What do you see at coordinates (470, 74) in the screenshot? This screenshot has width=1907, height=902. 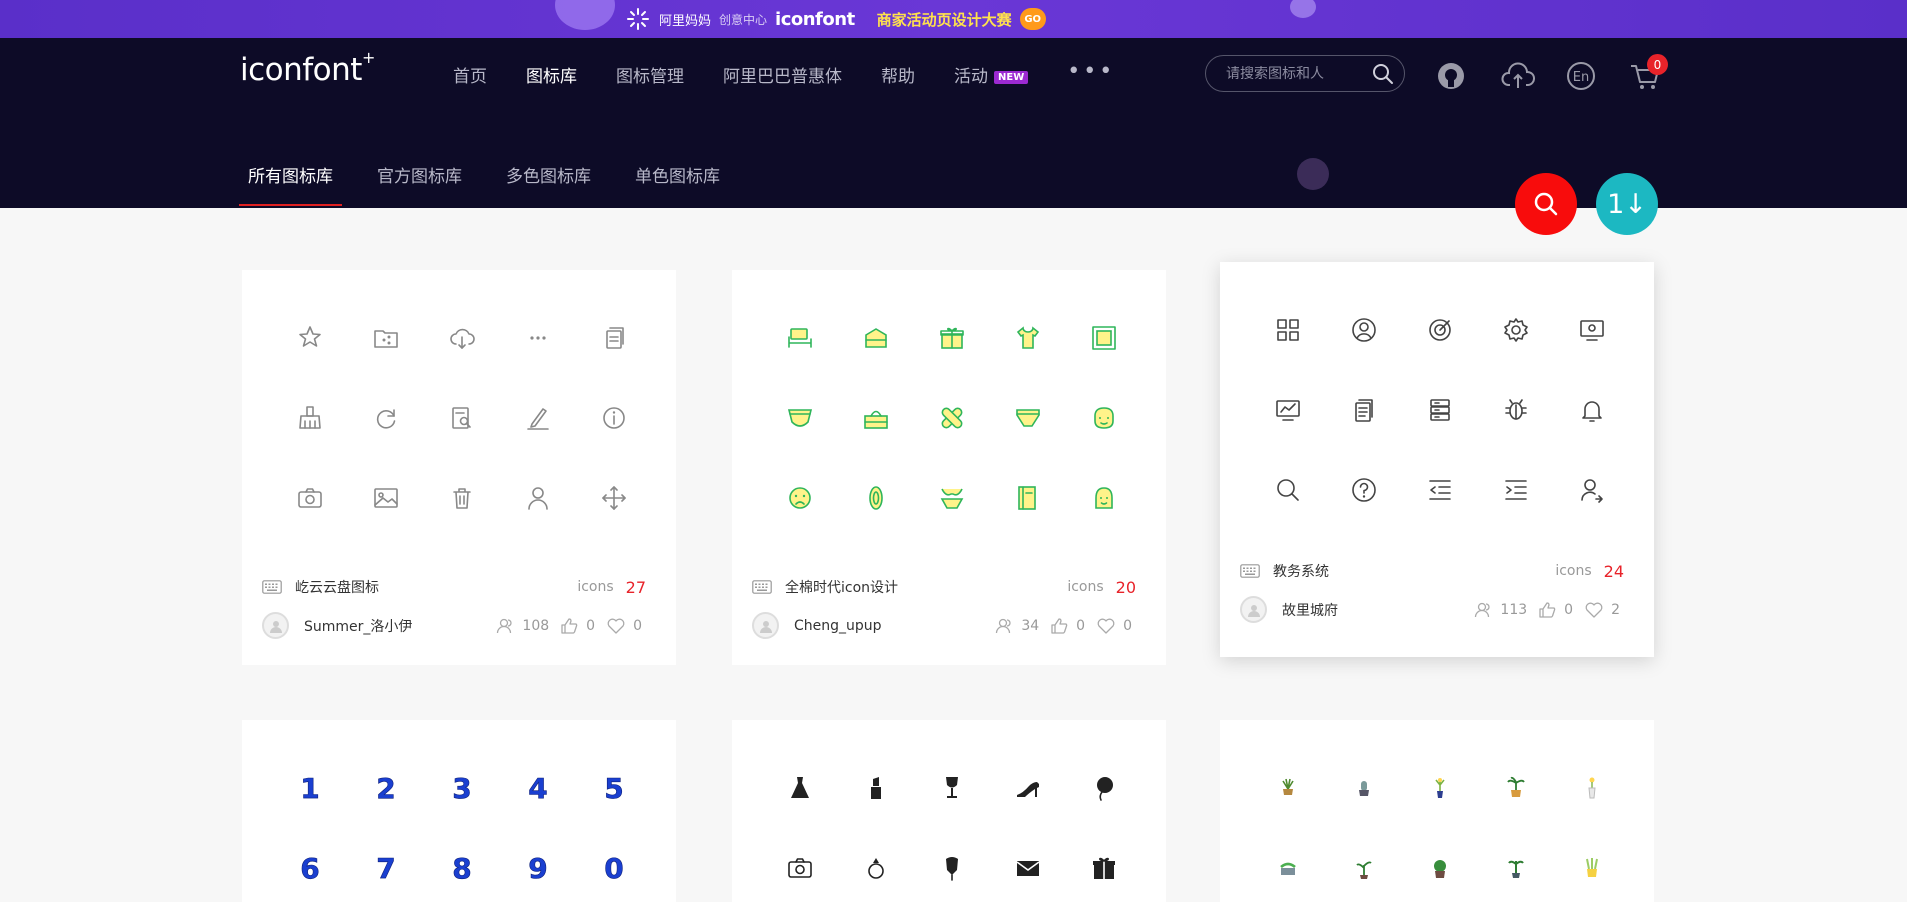 I see `nav-home: 首页` at bounding box center [470, 74].